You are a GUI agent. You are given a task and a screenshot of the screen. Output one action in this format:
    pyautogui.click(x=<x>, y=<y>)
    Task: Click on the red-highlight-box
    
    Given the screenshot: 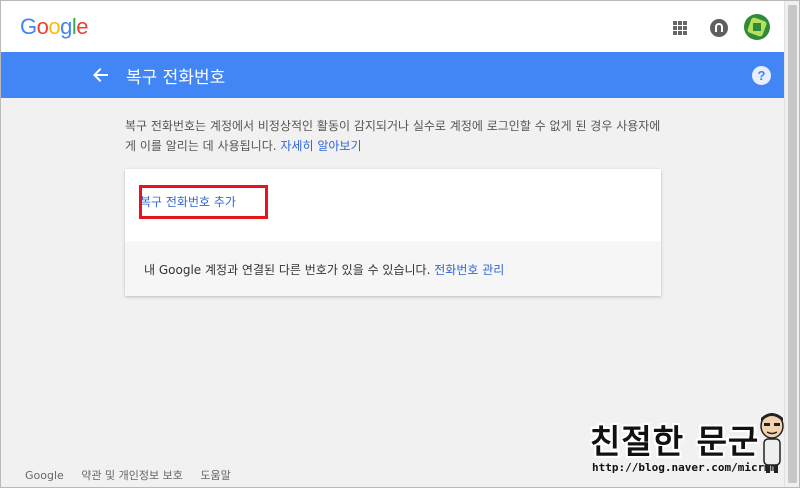 What is the action you would take?
    pyautogui.click(x=203, y=202)
    